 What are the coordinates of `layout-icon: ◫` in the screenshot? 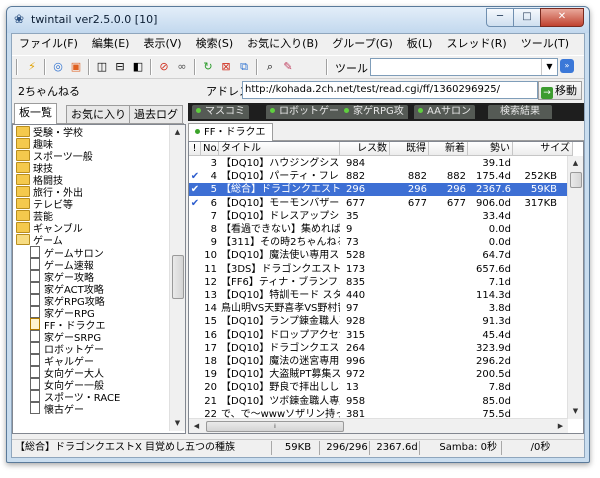 It's located at (102, 67).